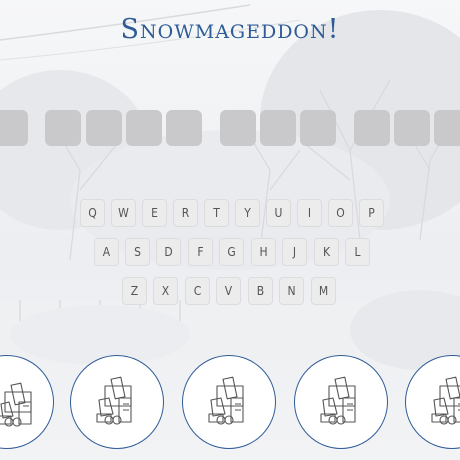 The width and height of the screenshot is (460, 460). What do you see at coordinates (137, 252) in the screenshot?
I see `key-s: S` at bounding box center [137, 252].